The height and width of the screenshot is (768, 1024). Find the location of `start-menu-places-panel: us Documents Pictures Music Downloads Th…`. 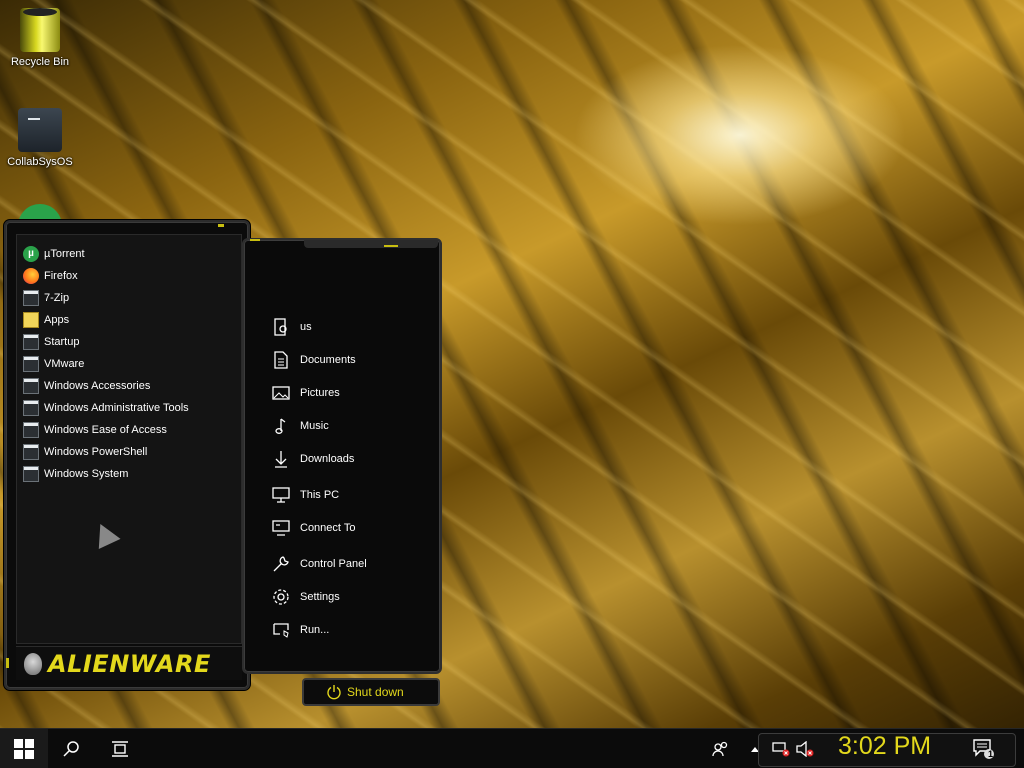

start-menu-places-panel: us Documents Pictures Music Downloads Th… is located at coordinates (342, 456).